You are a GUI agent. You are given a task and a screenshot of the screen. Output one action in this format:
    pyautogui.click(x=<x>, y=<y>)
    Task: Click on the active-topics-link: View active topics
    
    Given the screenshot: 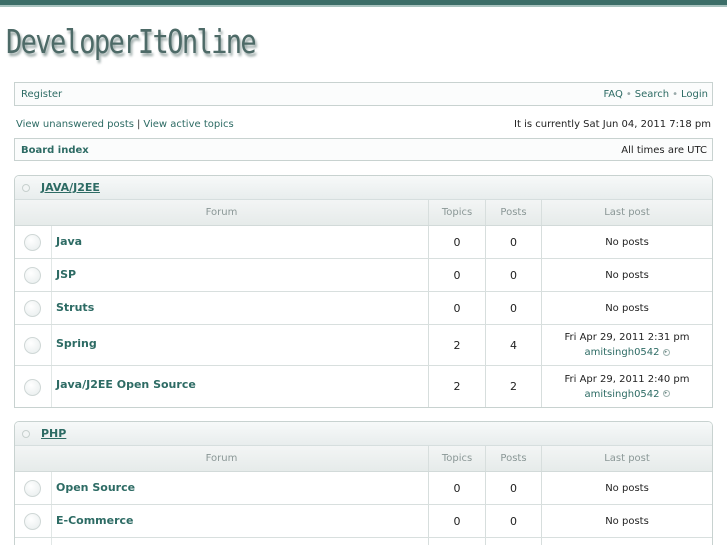 What is the action you would take?
    pyautogui.click(x=188, y=124)
    